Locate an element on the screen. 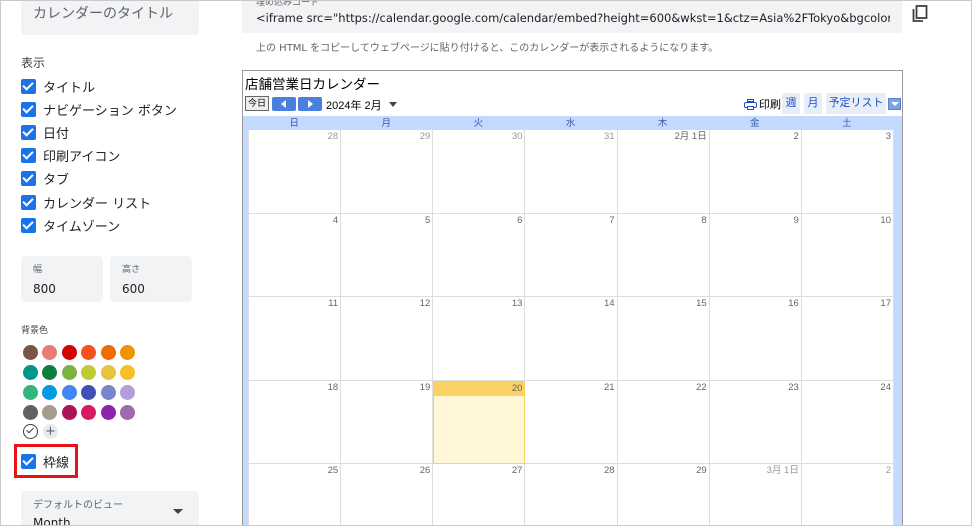 This screenshot has height=526, width=972. day-cell: 4 is located at coordinates (295, 255).